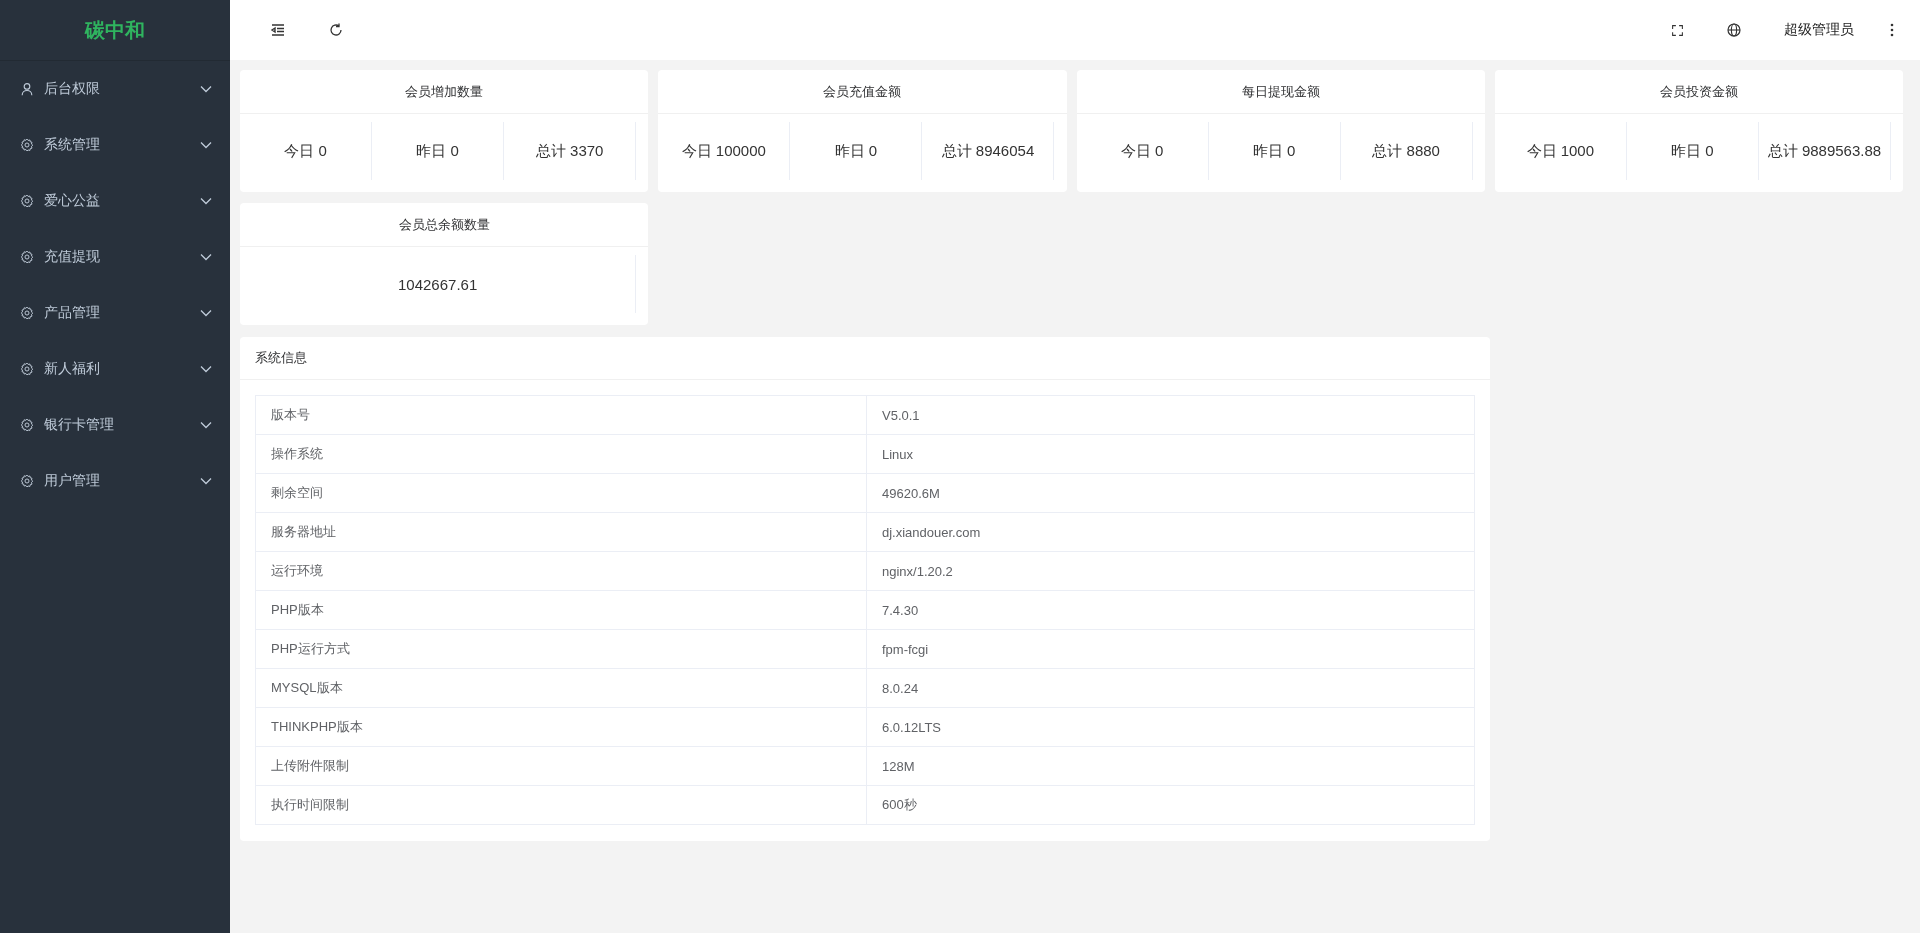  Describe the element at coordinates (115, 89) in the screenshot. I see `sidebar-item: 后台权限` at that location.